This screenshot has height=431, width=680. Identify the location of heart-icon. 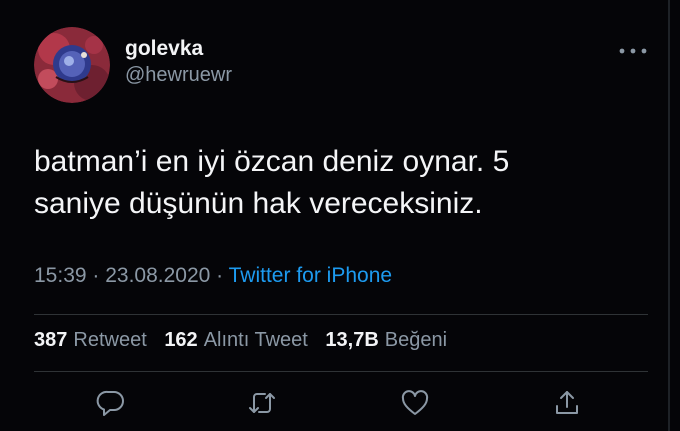
(415, 402).